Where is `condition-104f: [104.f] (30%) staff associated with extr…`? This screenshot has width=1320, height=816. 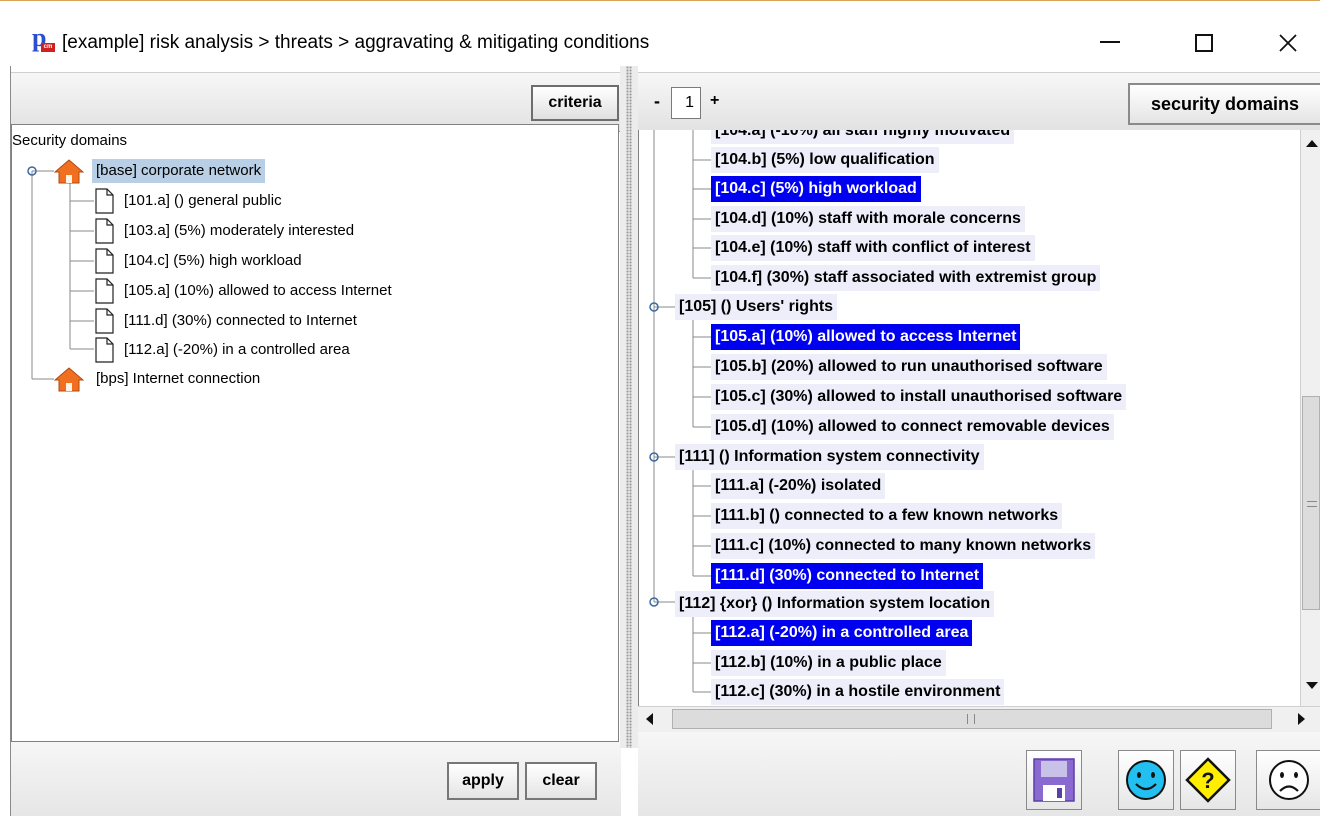
condition-104f: [104.f] (30%) staff associated with extr… is located at coordinates (906, 278).